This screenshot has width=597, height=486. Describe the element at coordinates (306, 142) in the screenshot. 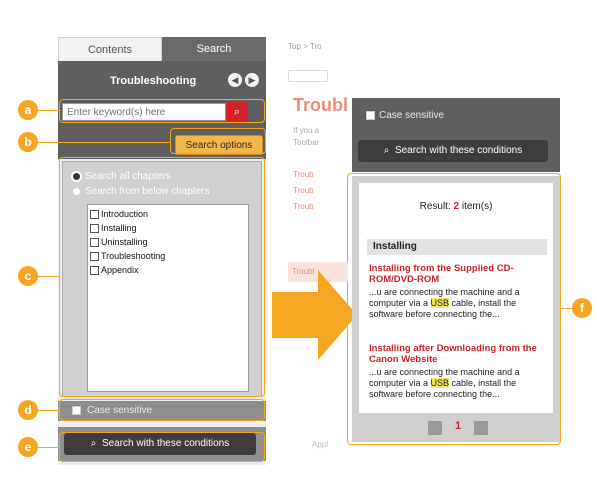

I see `faded-text: Toolbar` at that location.